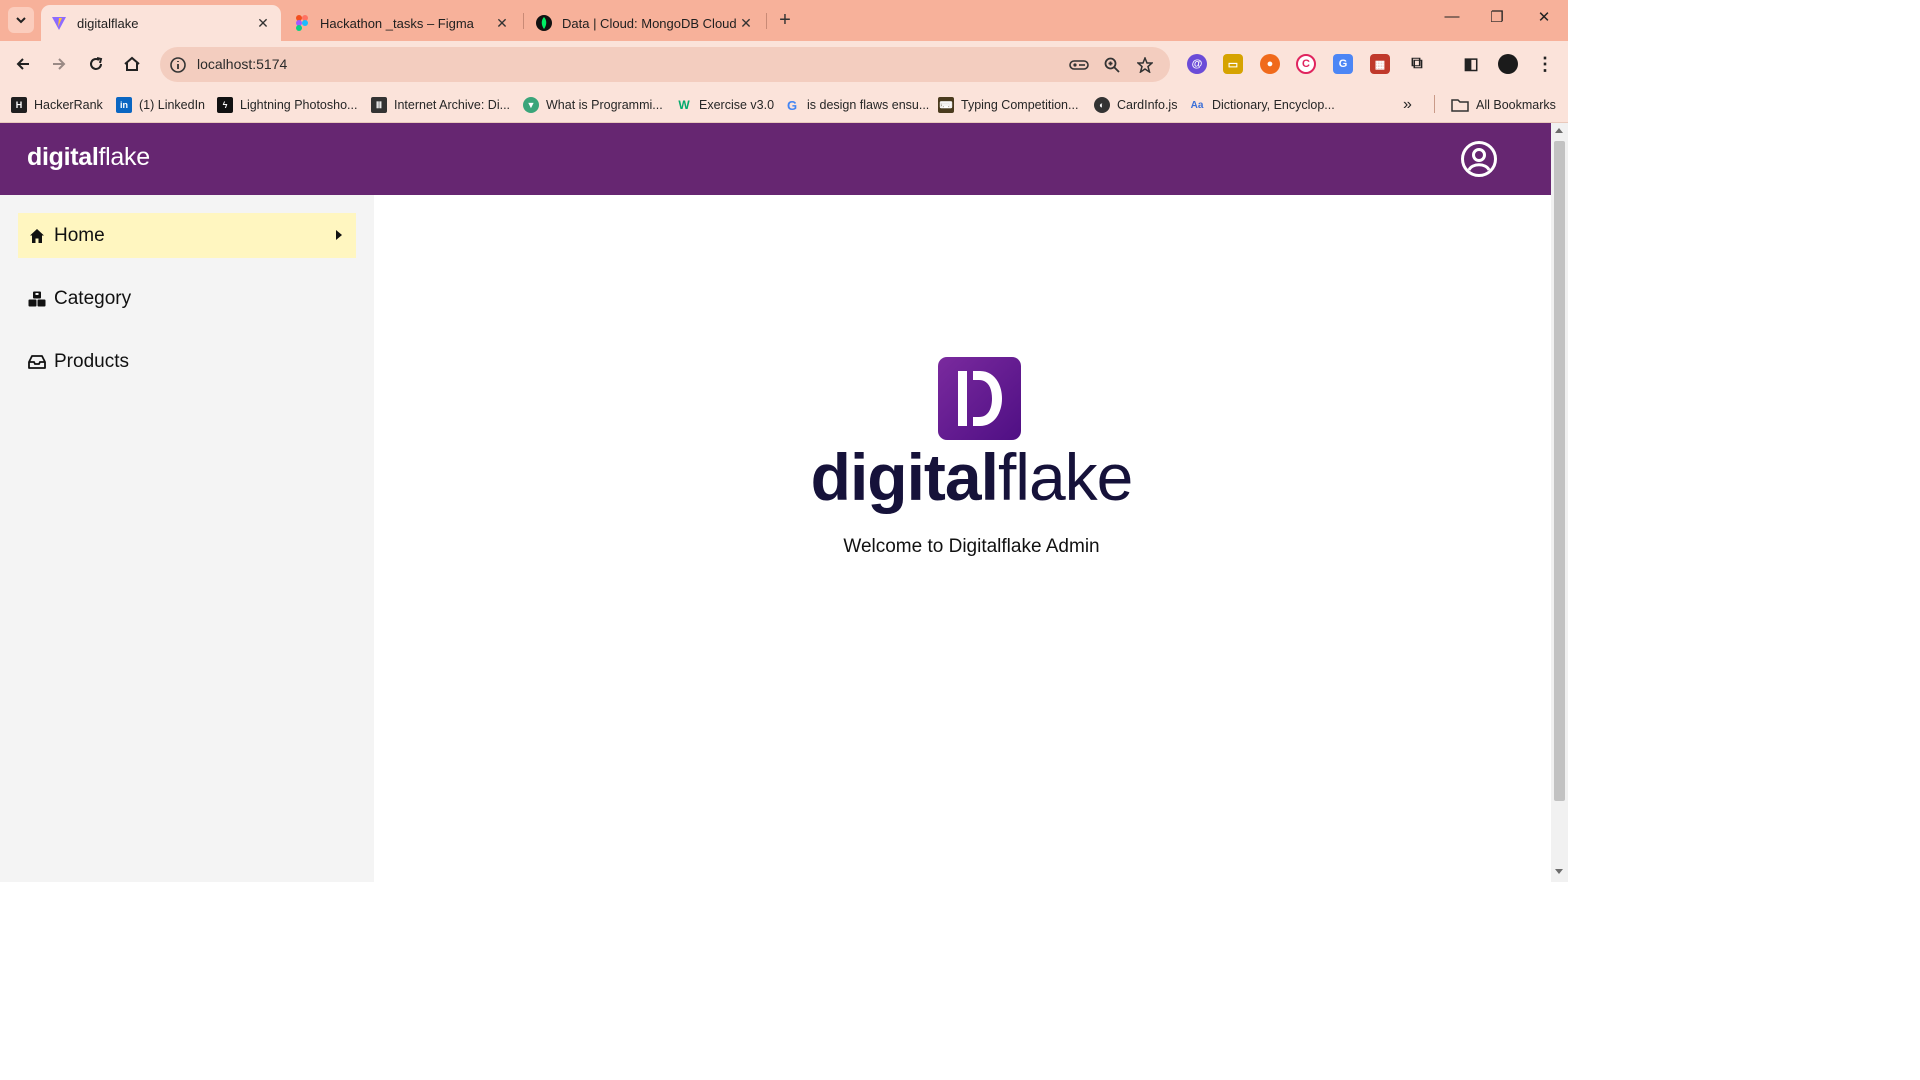 The height and width of the screenshot is (1080, 1920). What do you see at coordinates (665, 64) in the screenshot?
I see `address-bar: localhost:5174` at bounding box center [665, 64].